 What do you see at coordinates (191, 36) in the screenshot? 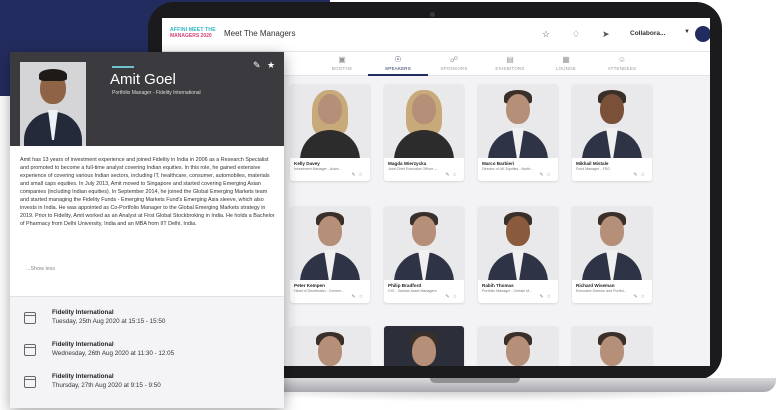
I see `logo-line-2: MANAGERS 2020` at bounding box center [191, 36].